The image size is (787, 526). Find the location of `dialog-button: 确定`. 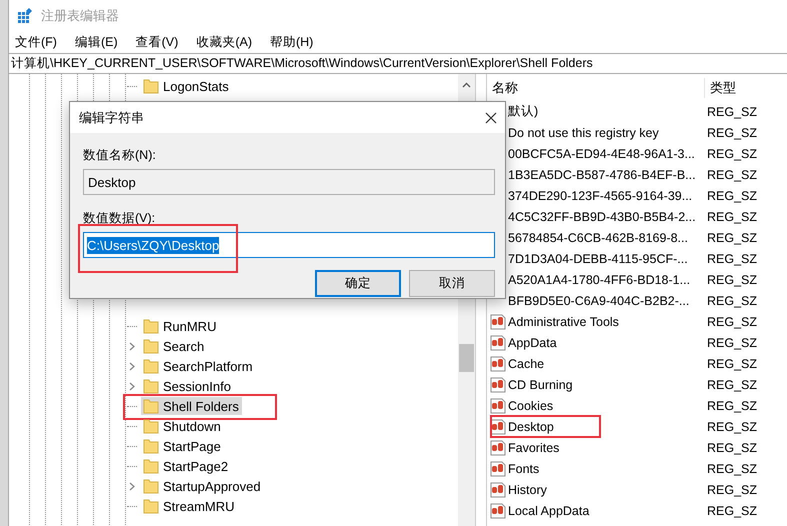

dialog-button: 确定 is located at coordinates (358, 283).